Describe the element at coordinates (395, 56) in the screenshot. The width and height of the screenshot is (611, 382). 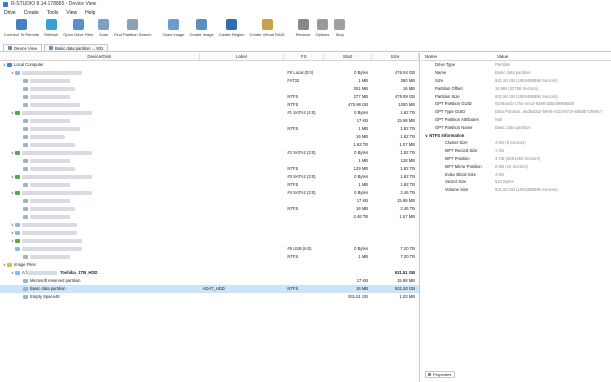
I see `column-header-size: Size` at that location.